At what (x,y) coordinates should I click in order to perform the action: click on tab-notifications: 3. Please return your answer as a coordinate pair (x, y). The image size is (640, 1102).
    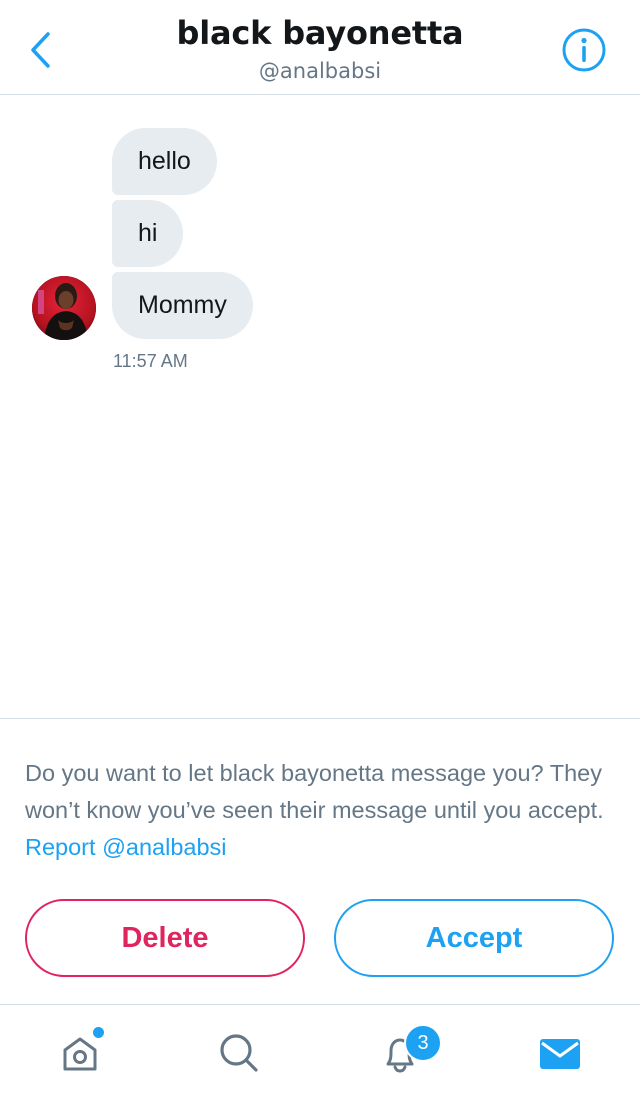
    Looking at the image, I should click on (406, 1053).